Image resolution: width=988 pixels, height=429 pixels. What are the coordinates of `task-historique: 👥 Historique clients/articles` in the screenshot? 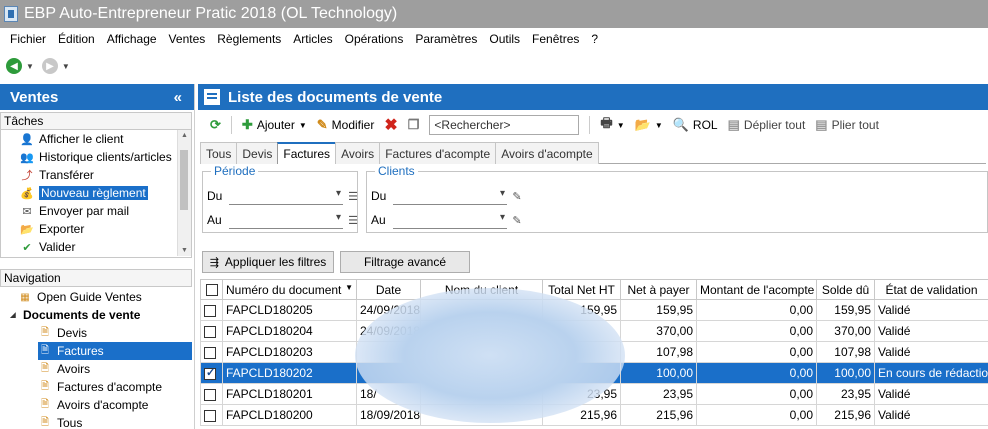 It's located at (96, 157).